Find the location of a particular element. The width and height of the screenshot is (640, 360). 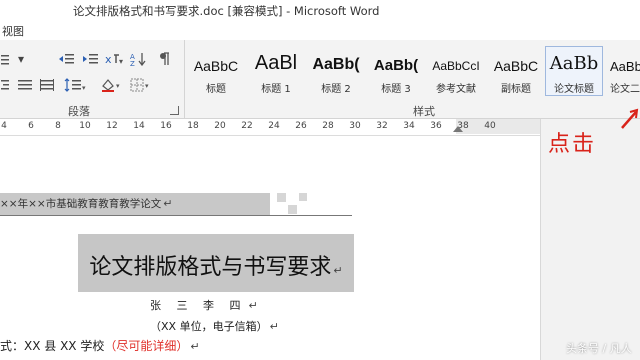

paragraph-group: ▾ x ▾ AZ ▾ ▾ ▾ 段落 is located at coordinates (92, 79).